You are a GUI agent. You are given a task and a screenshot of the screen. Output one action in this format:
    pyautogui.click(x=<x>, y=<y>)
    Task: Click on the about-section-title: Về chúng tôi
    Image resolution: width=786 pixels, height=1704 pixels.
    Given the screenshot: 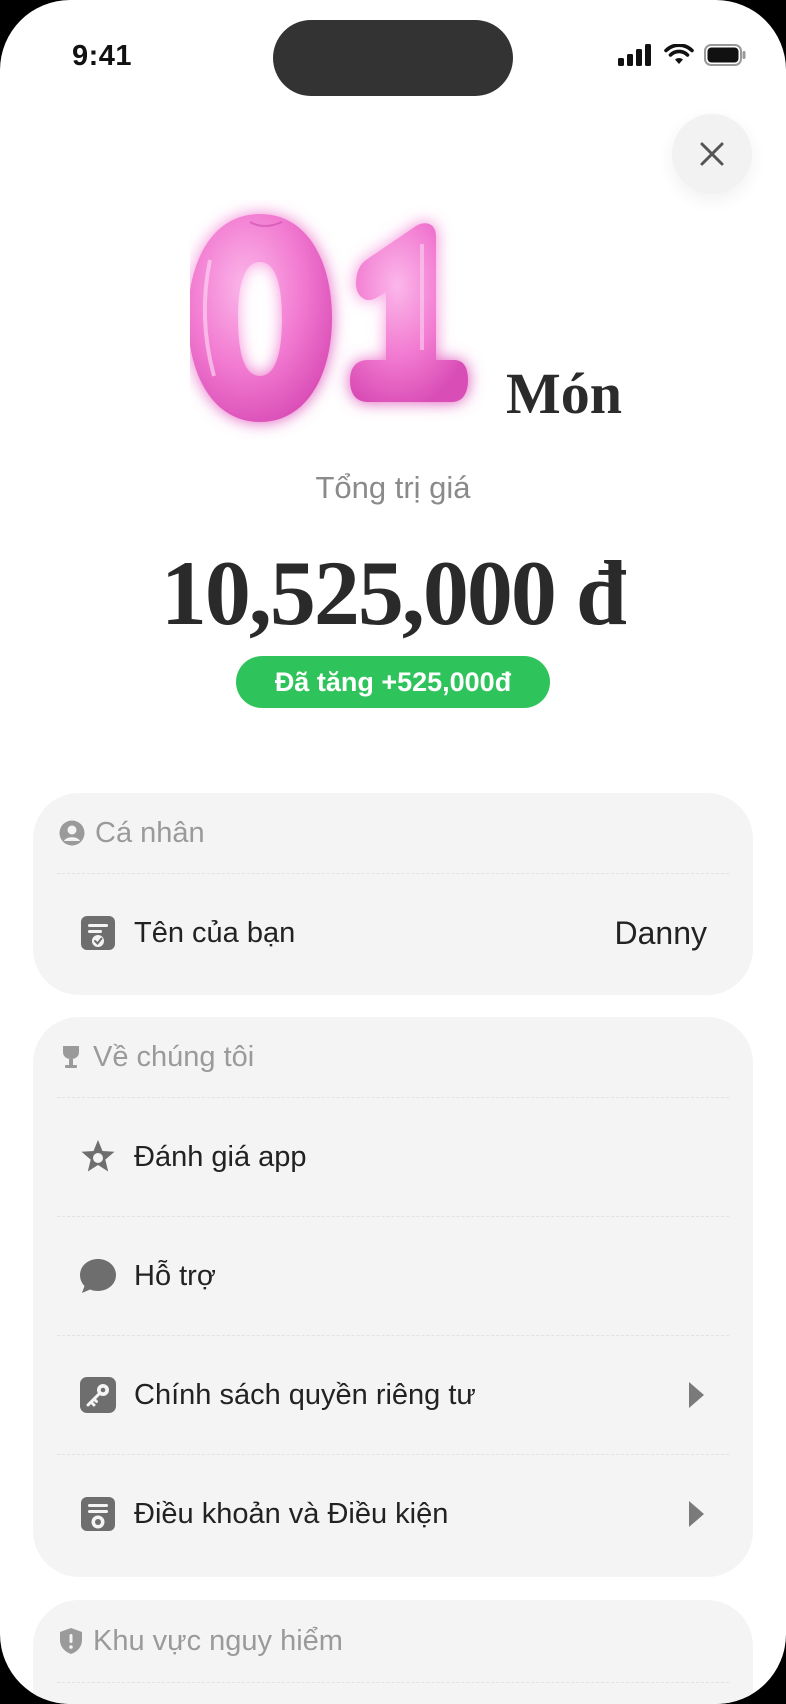 What is the action you would take?
    pyautogui.click(x=174, y=1056)
    